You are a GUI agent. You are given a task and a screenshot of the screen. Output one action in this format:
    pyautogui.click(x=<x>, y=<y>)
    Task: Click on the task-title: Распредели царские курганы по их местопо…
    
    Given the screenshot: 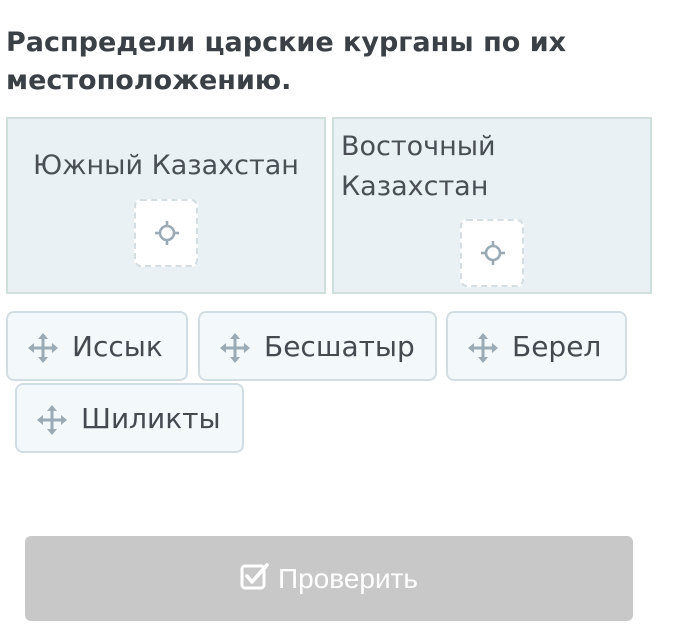 What is the action you would take?
    pyautogui.click(x=286, y=61)
    